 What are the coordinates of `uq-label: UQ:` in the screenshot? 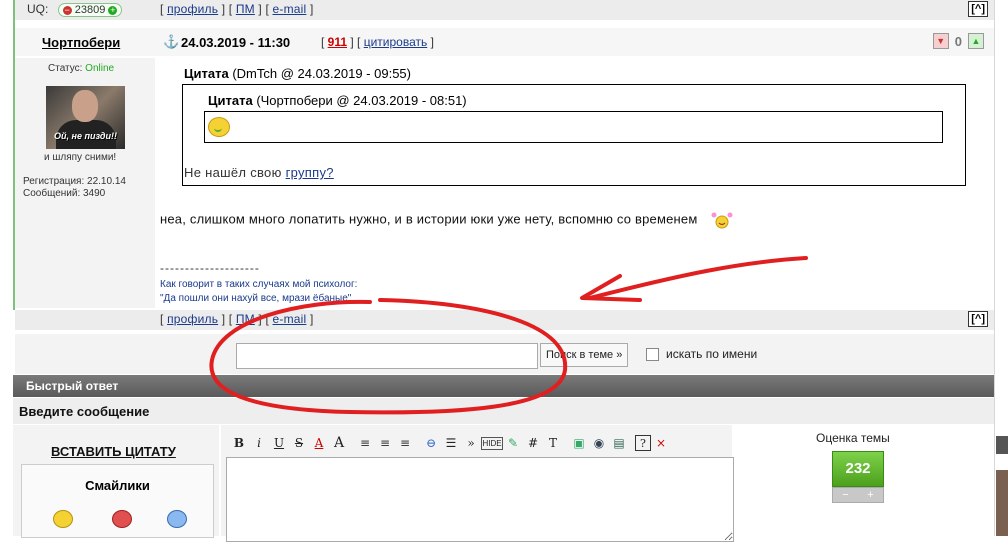 It's located at (38, 9).